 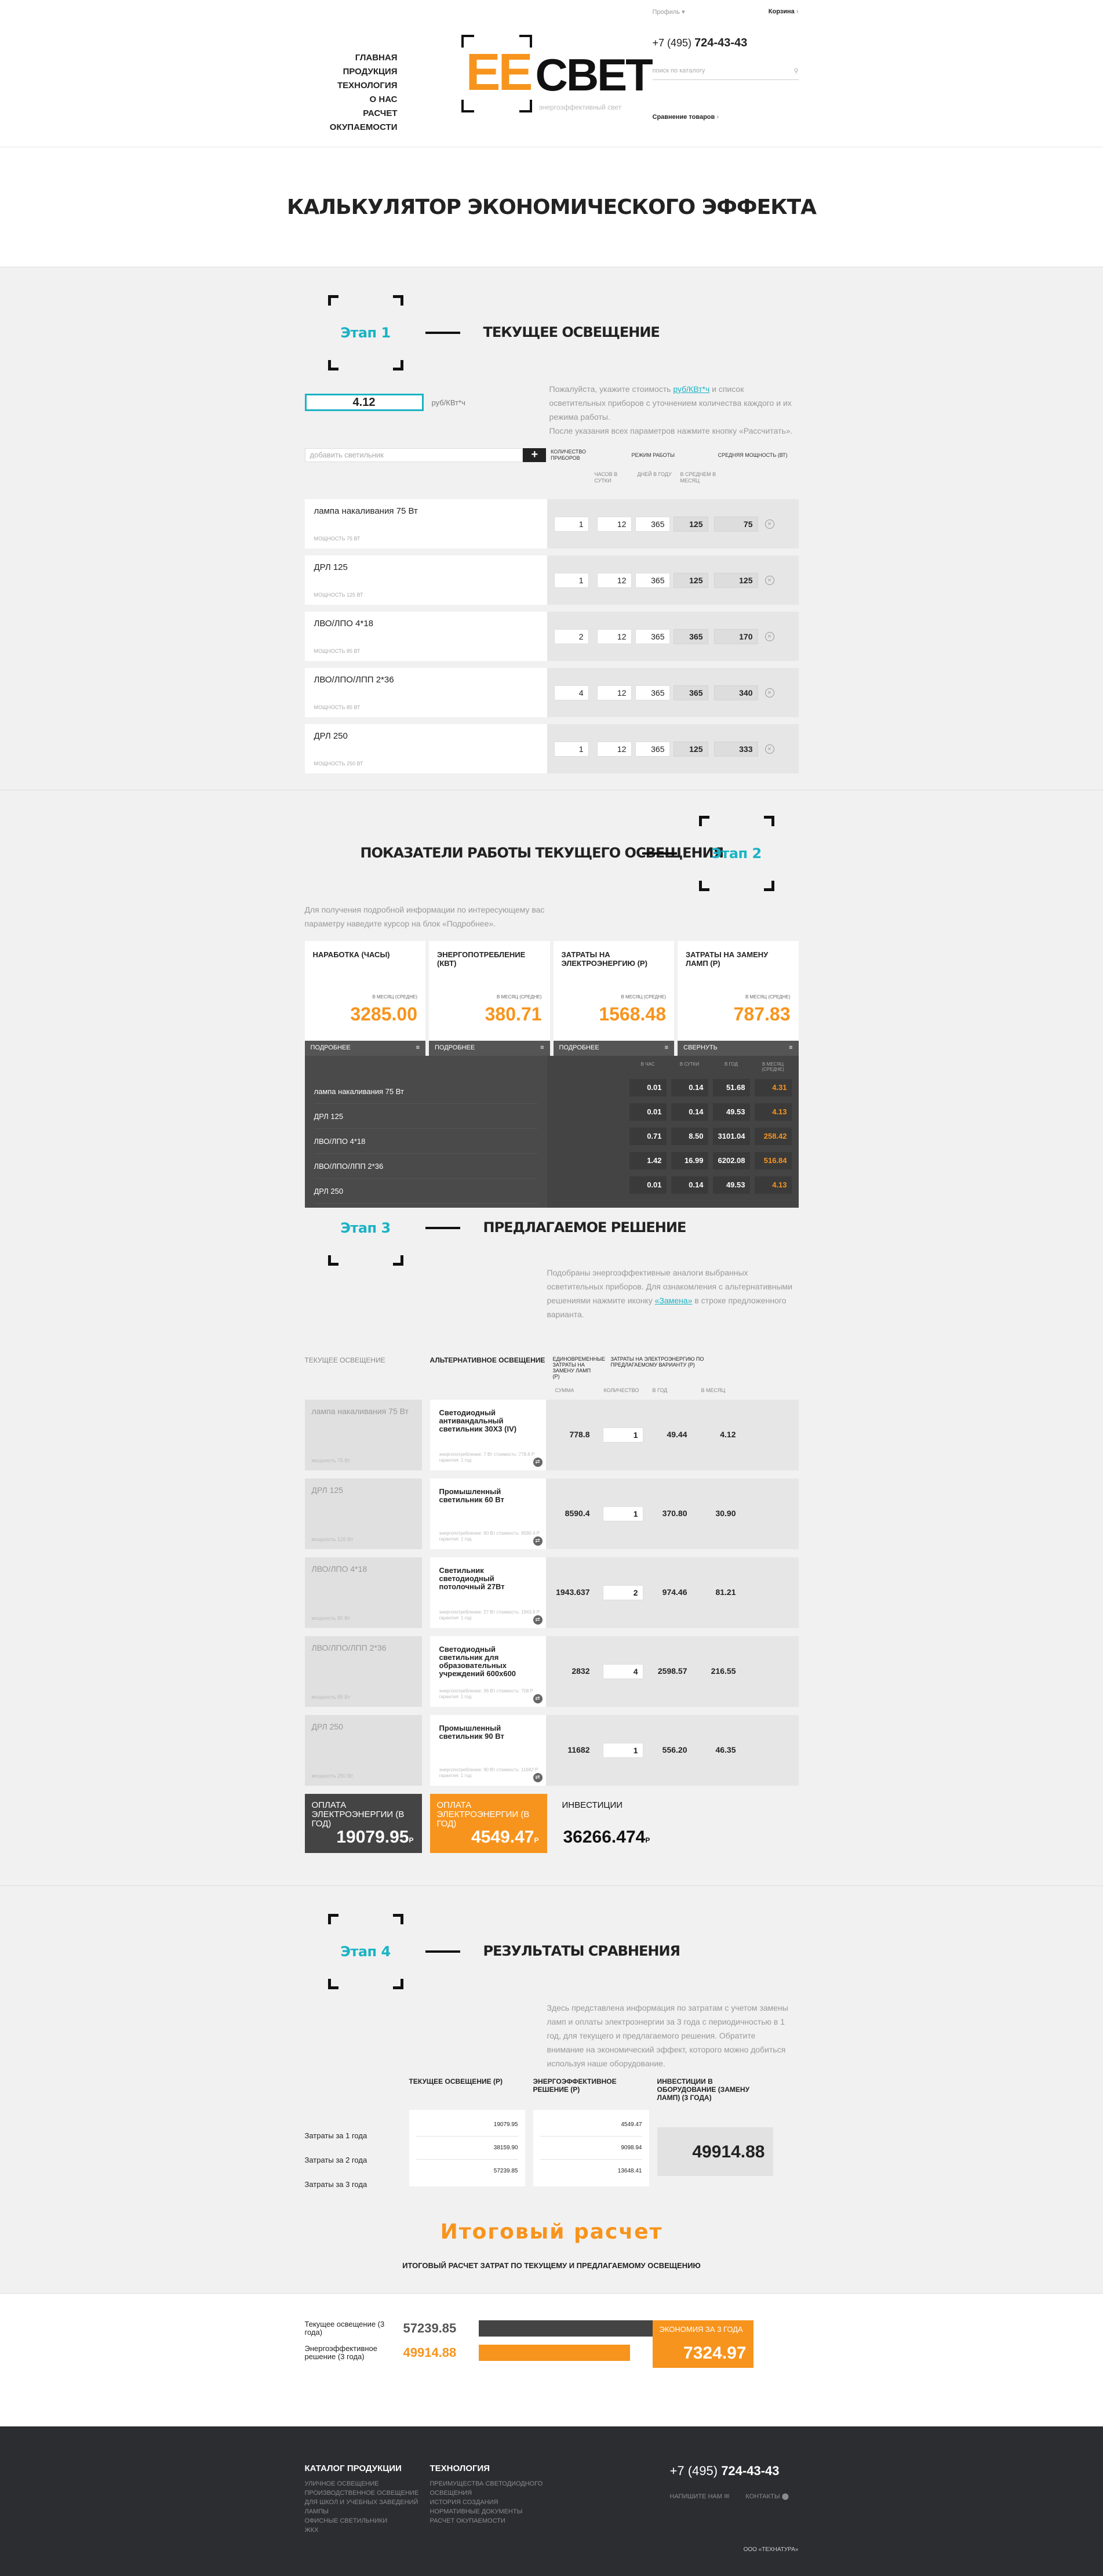 What do you see at coordinates (672, 1592) in the screenshot?
I see `alt-values: 1943.637 2 974.46 81.21` at bounding box center [672, 1592].